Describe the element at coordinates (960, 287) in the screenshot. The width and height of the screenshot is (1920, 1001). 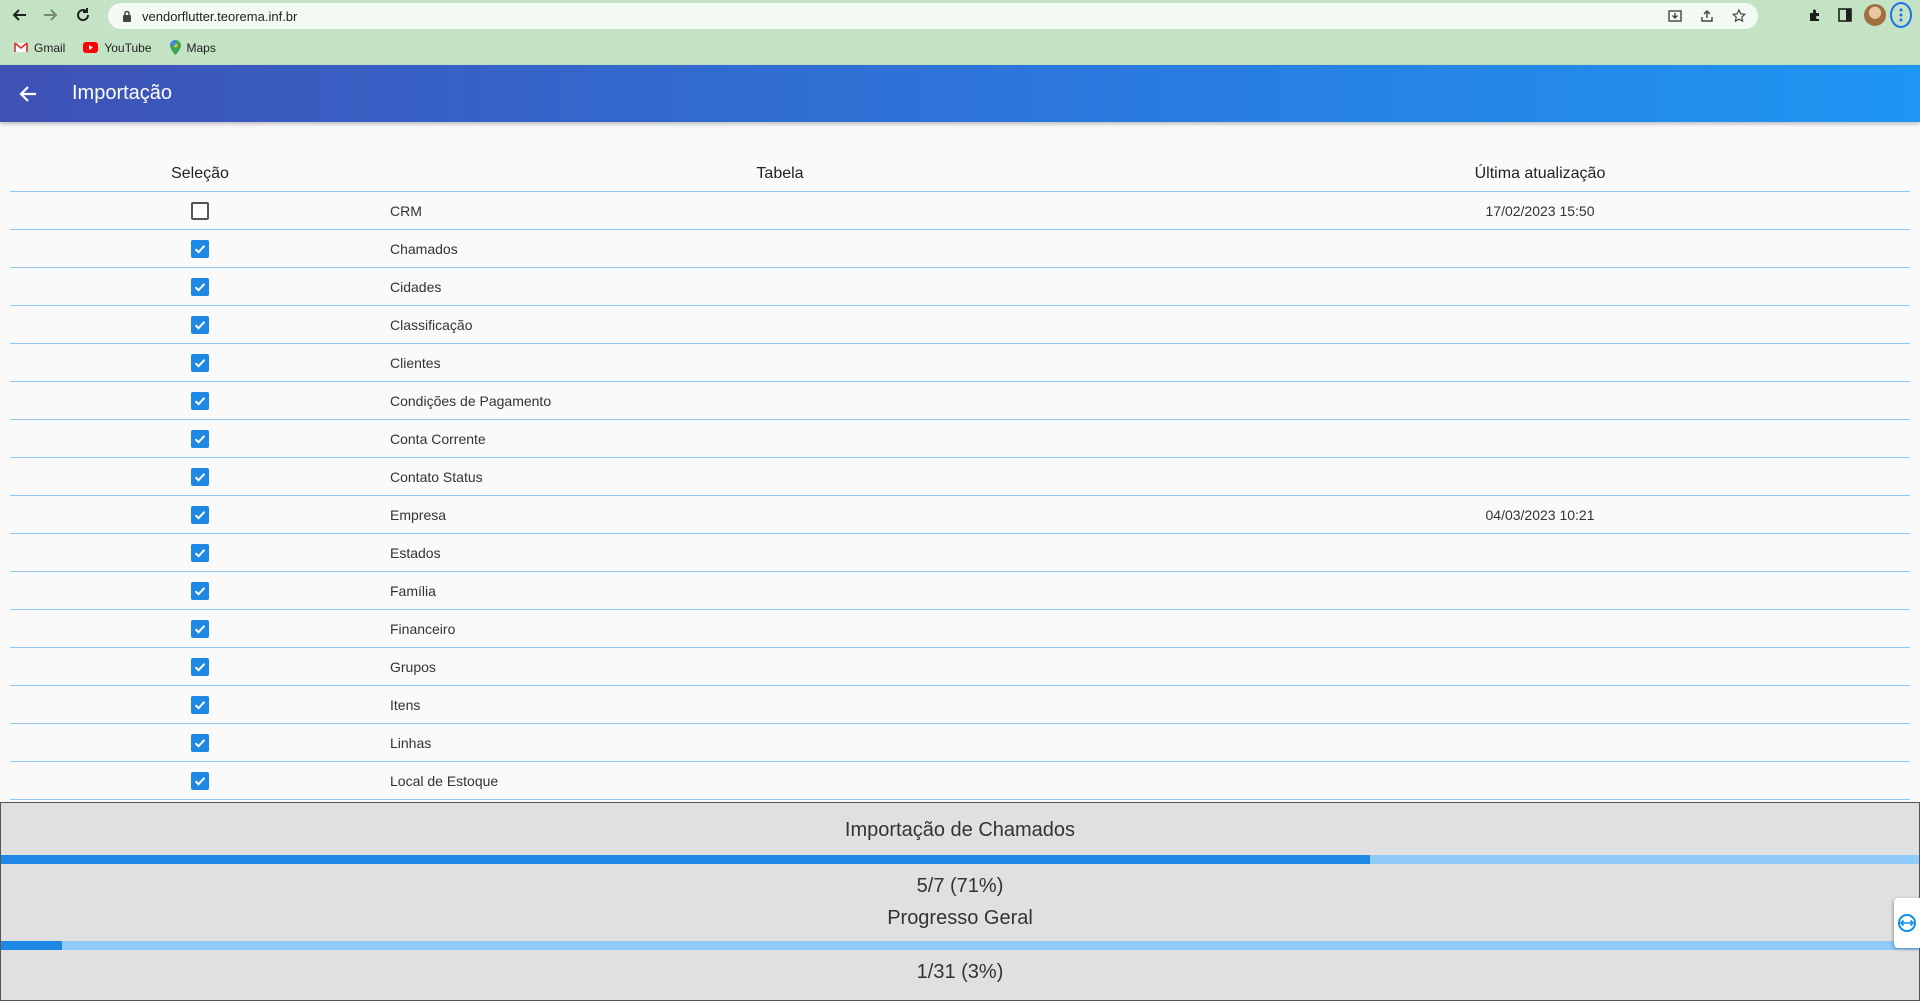
I see `table-row: Cidades` at that location.